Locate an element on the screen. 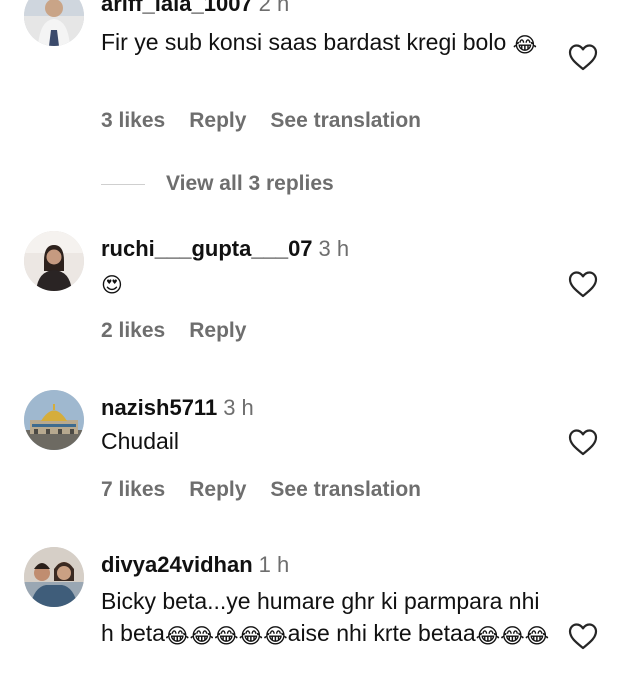 Image resolution: width=626 pixels, height=700 pixels. emoji: 😂😂😂 is located at coordinates (512, 636).